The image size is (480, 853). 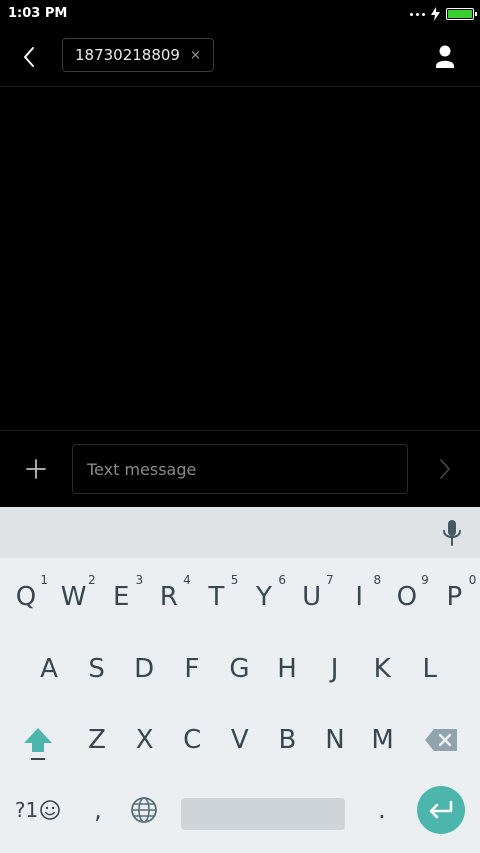 What do you see at coordinates (187, 580) in the screenshot?
I see `key-hint: 4` at bounding box center [187, 580].